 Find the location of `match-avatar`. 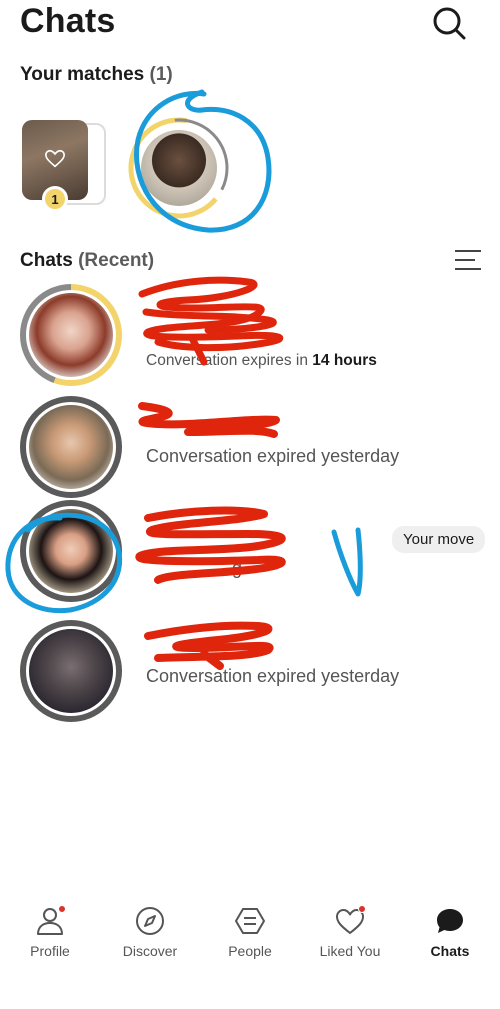

match-avatar is located at coordinates (179, 168).